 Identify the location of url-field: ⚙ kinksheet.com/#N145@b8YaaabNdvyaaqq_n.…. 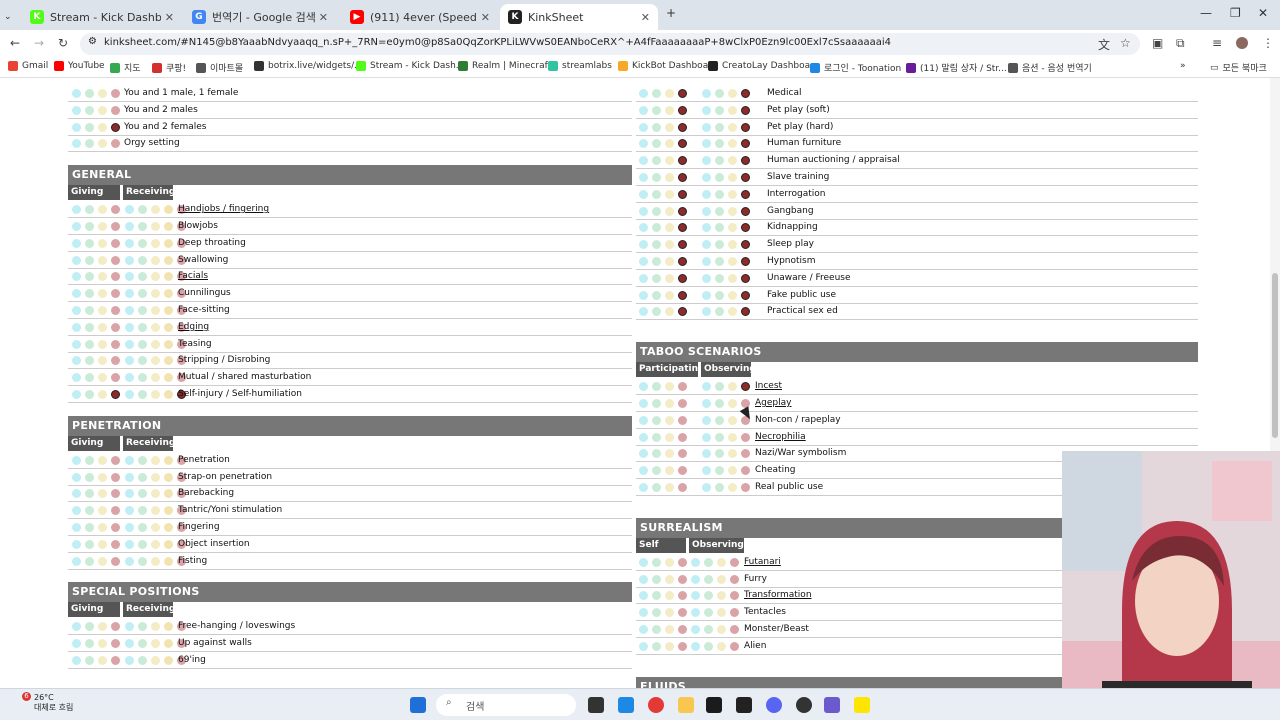
(610, 44).